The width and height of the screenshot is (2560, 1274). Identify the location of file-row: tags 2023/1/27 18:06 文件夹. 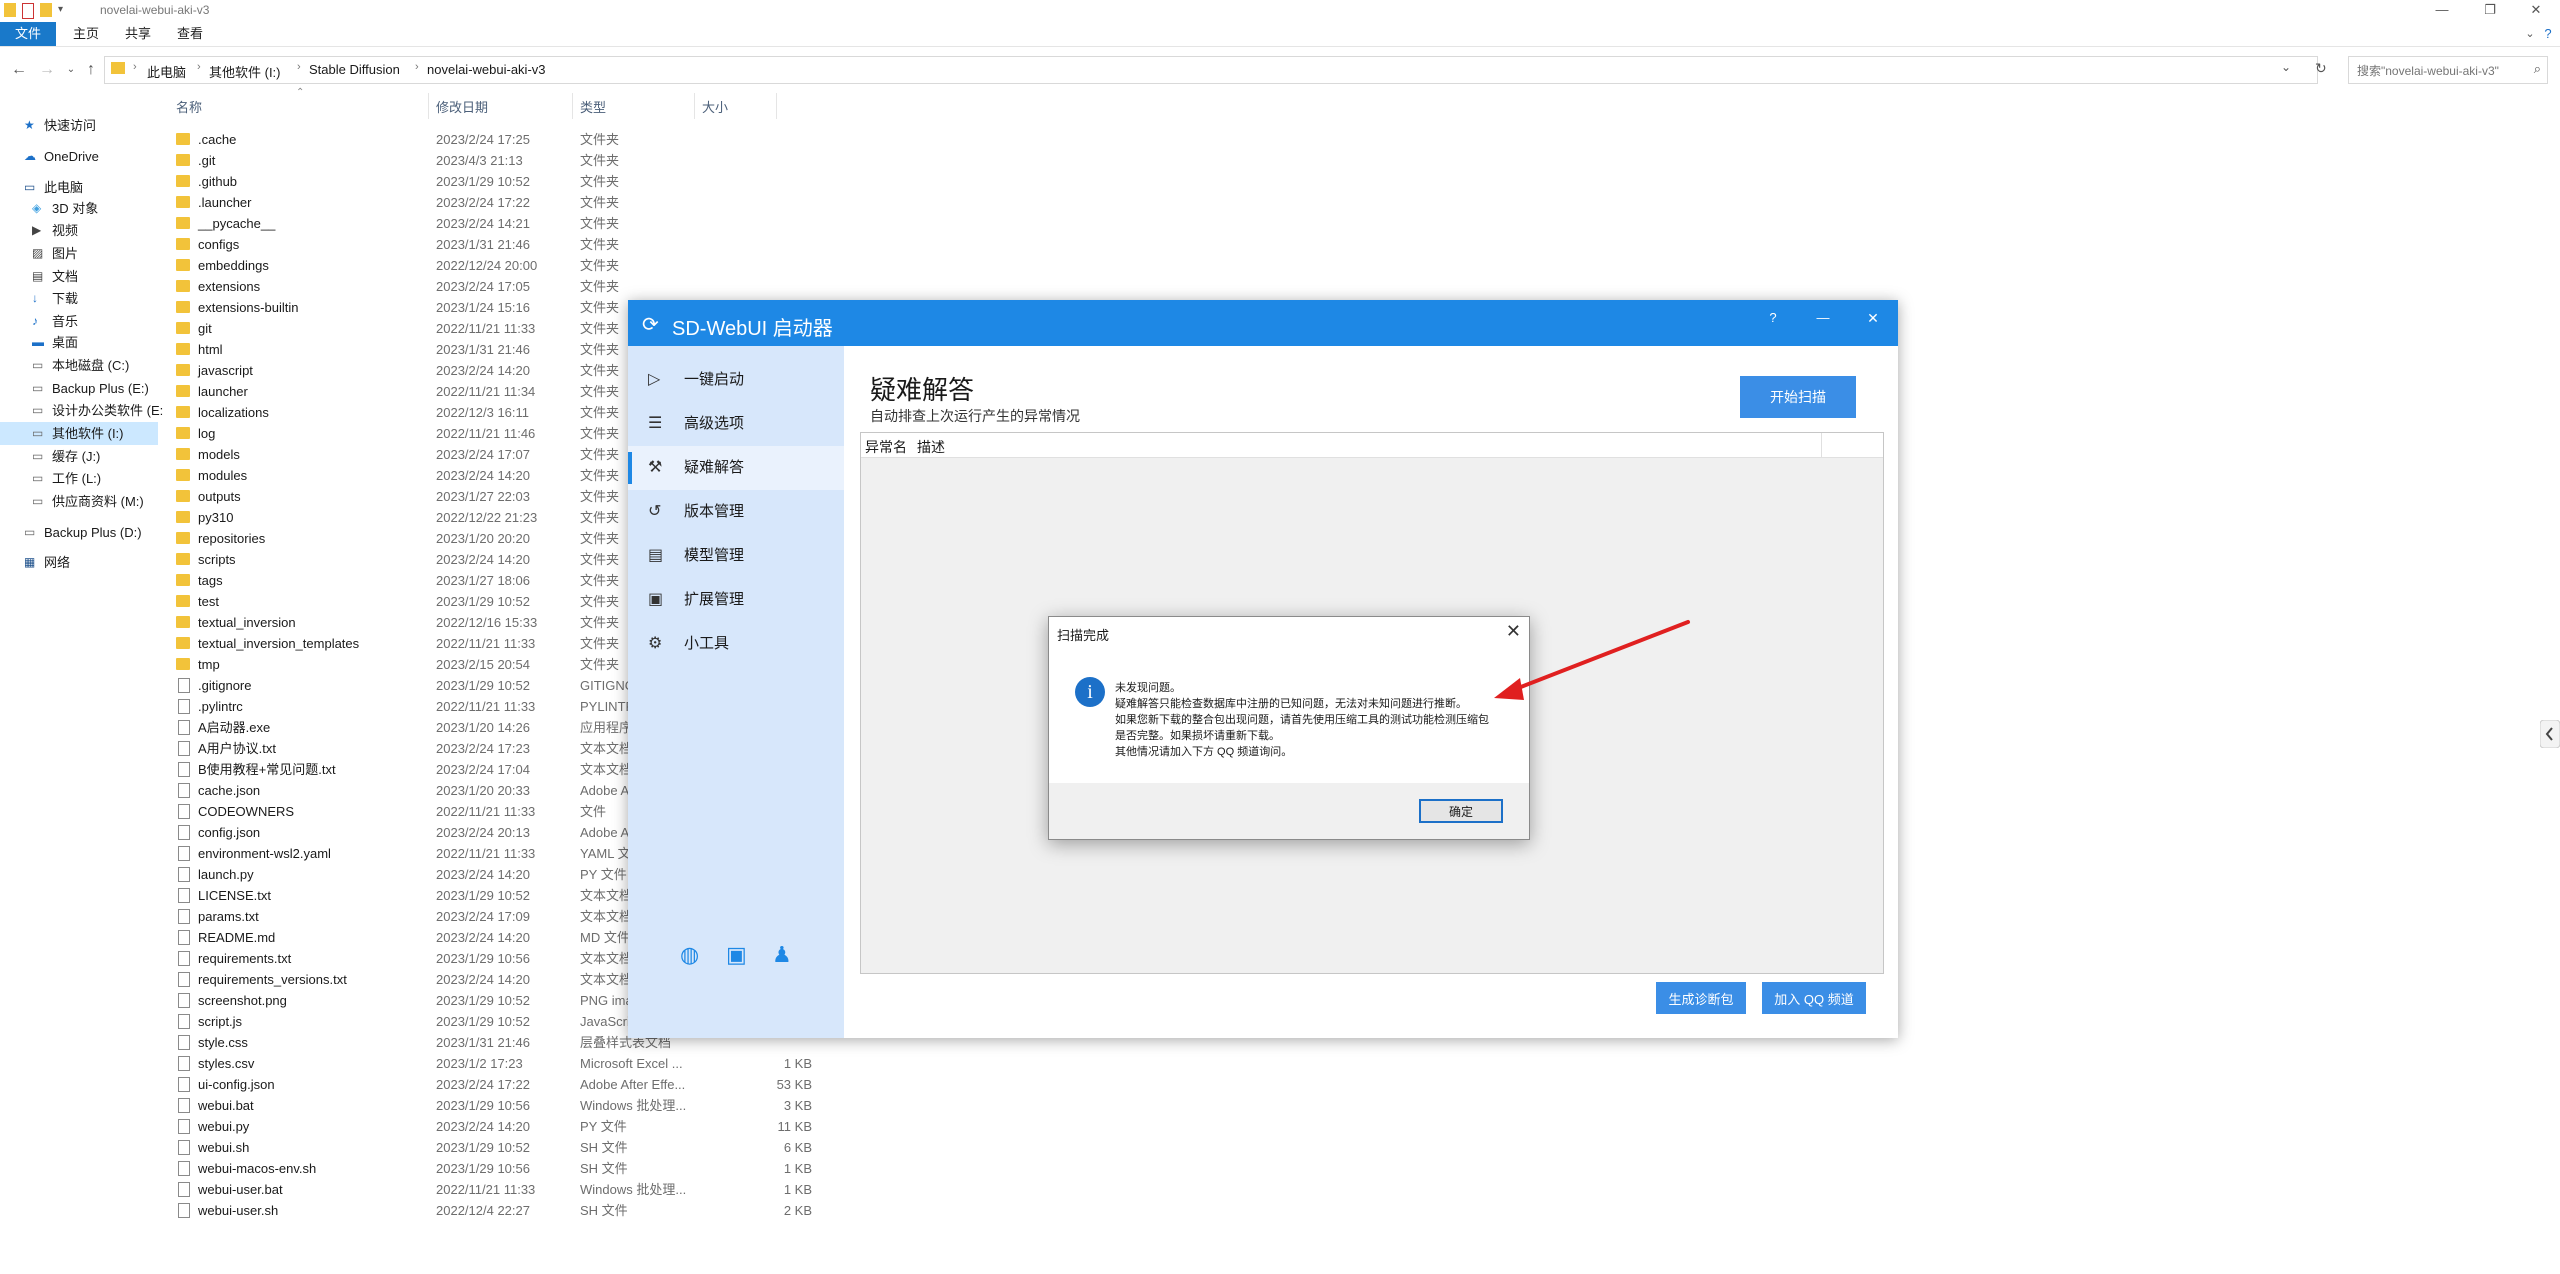
(407, 580).